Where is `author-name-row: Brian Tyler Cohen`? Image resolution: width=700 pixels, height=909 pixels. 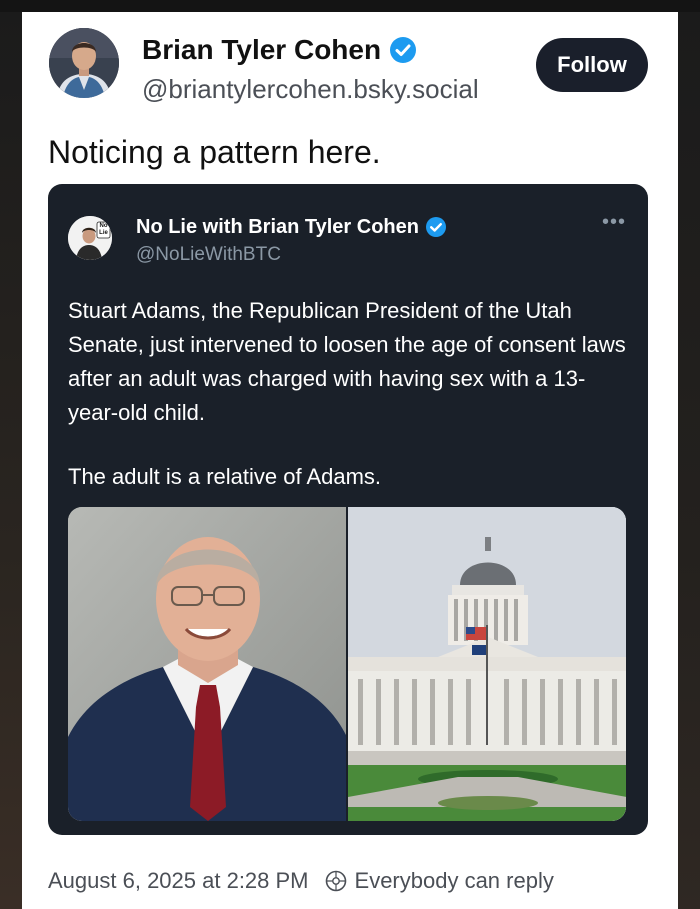 author-name-row: Brian Tyler Cohen is located at coordinates (279, 50).